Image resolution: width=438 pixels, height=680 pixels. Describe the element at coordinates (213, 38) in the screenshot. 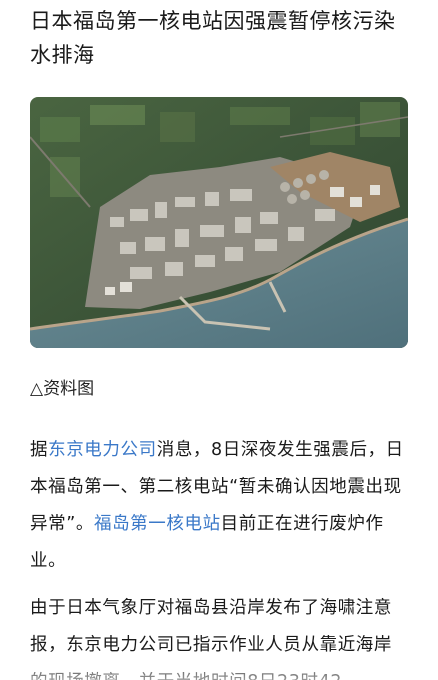

I see `article-title: 日本福岛第一核电站因强震暂停核污染水排海` at that location.